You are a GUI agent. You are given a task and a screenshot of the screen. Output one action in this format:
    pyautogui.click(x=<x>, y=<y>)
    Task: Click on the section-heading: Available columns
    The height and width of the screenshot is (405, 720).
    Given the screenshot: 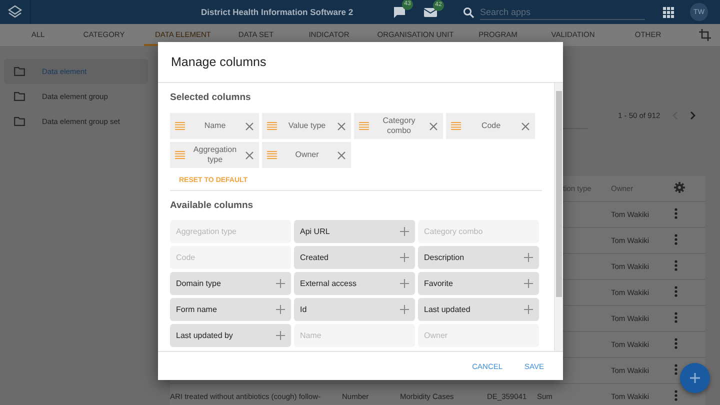 What is the action you would take?
    pyautogui.click(x=212, y=206)
    